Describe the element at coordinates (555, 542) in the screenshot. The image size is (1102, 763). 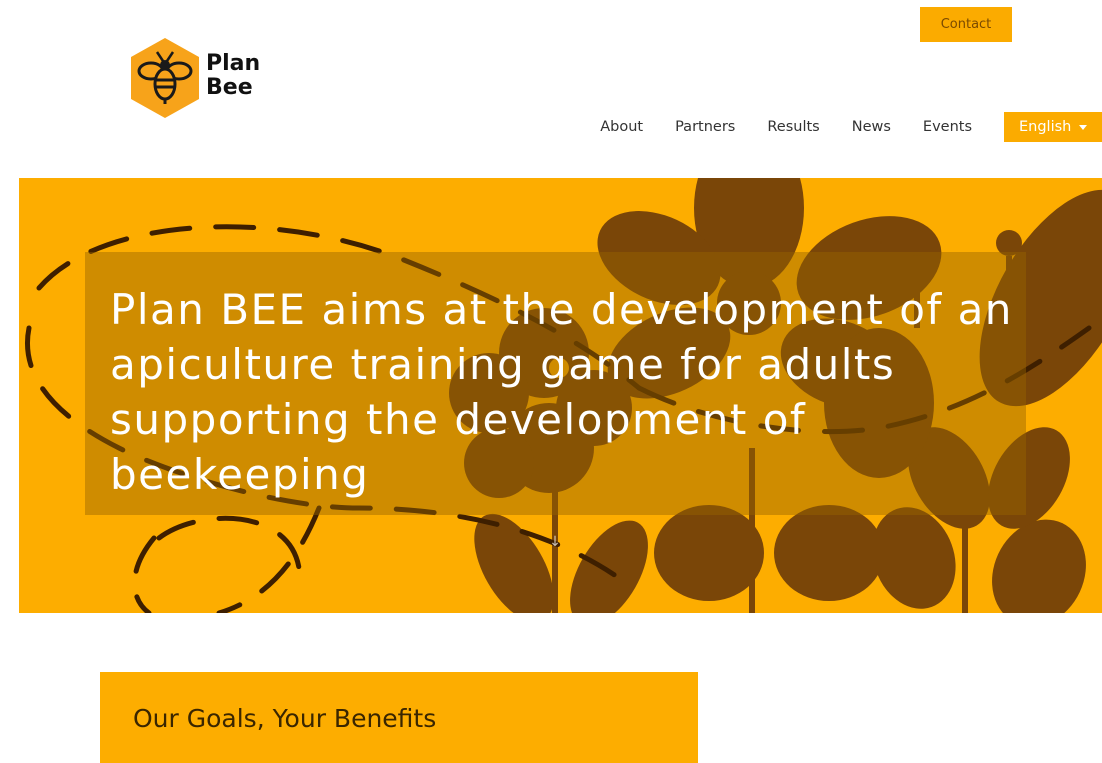
I see `arrow-down-icon: ↓` at that location.